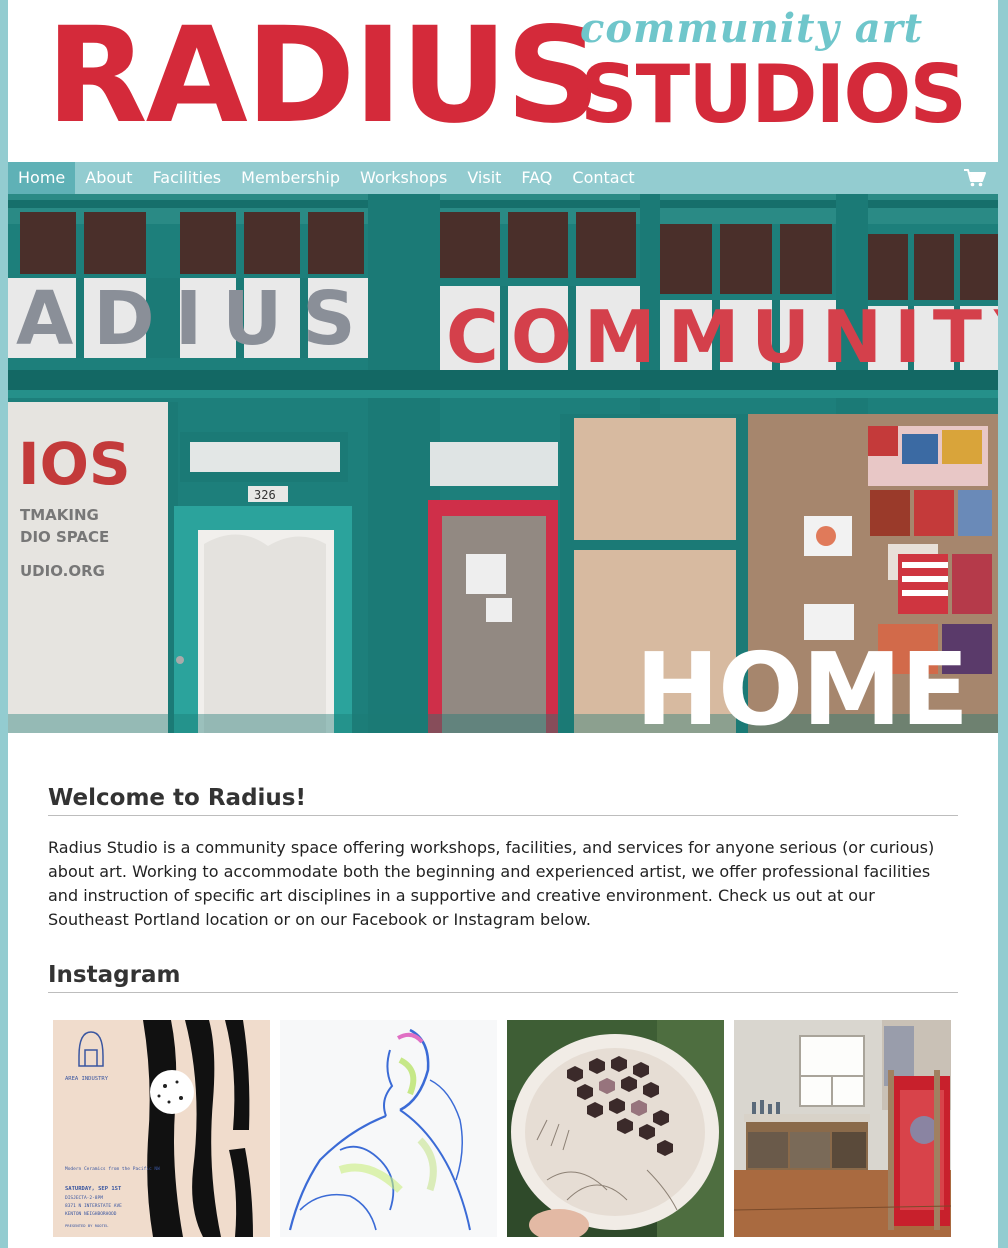  What do you see at coordinates (87, 1225) in the screenshot?
I see `poster-line-4: PRESENTED BY ROOTEL` at bounding box center [87, 1225].